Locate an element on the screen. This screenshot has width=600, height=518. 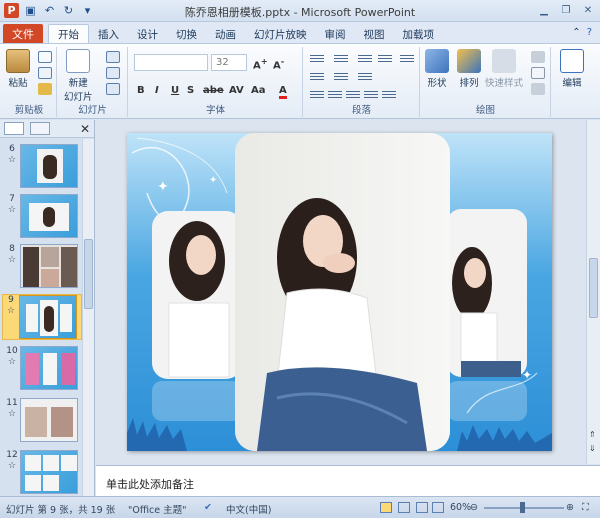
reset-icon is located at coordinates (113, 73).